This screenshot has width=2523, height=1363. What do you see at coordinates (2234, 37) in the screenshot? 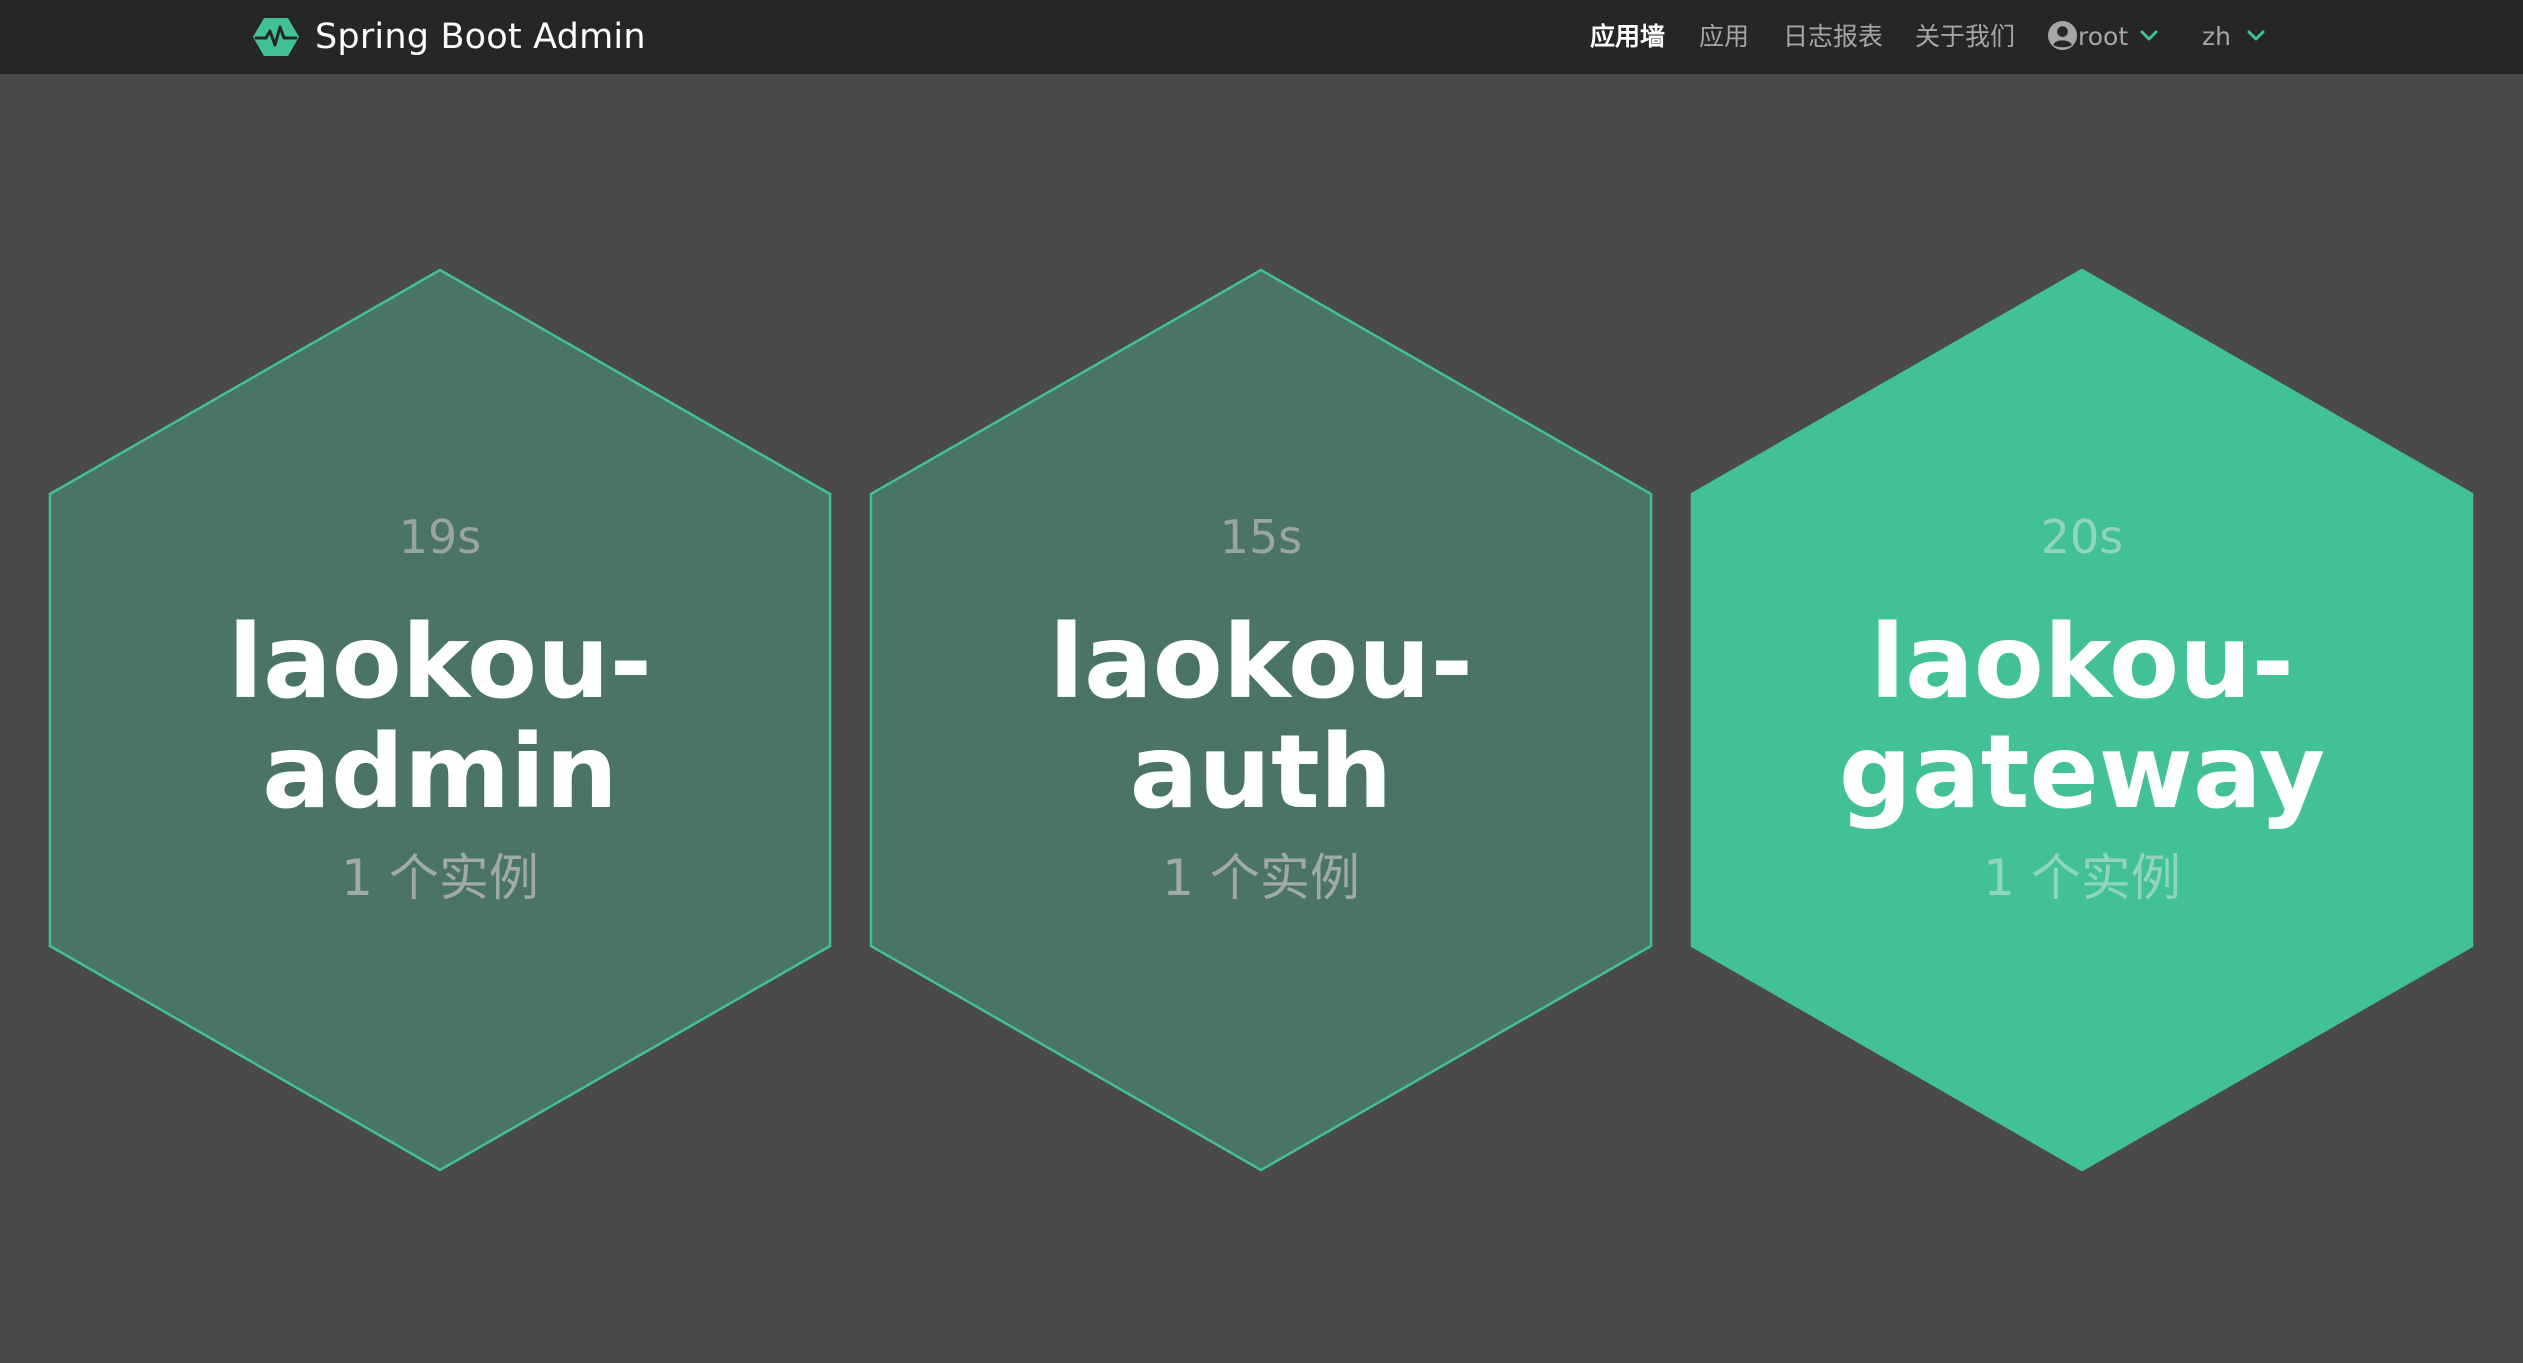
I see `language-dropdown: zh` at bounding box center [2234, 37].